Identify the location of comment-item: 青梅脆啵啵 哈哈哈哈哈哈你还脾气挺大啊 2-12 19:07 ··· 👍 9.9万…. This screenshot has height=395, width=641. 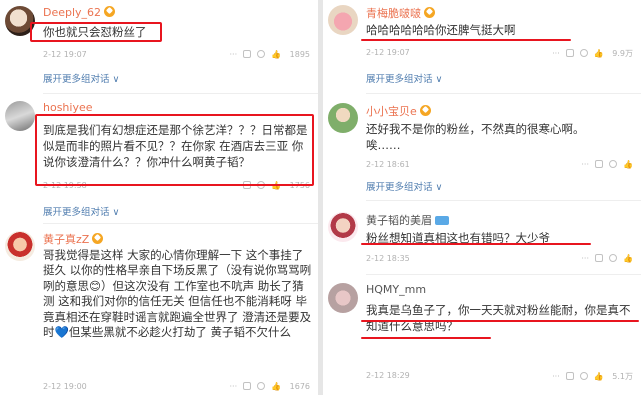
(482, 48).